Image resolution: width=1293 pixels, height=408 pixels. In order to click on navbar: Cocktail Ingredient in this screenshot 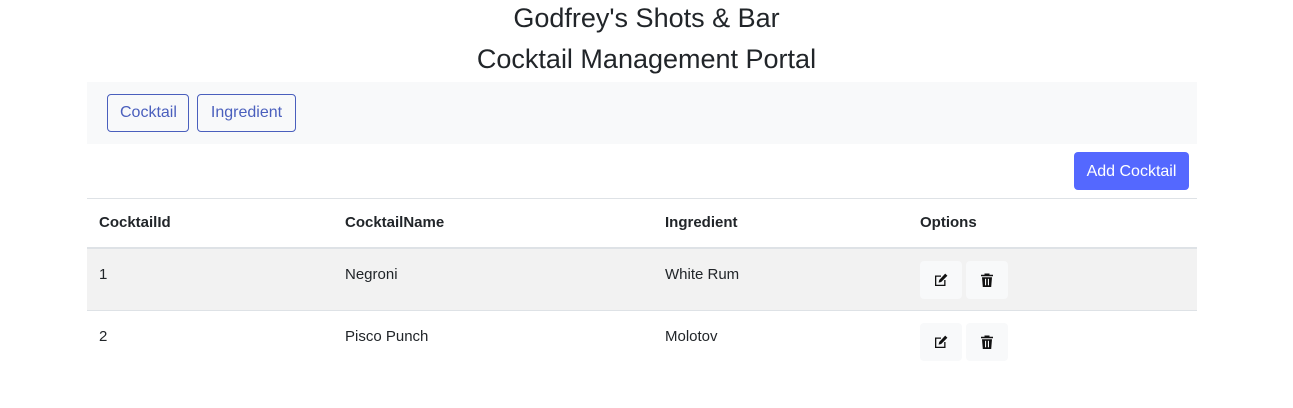, I will do `click(642, 113)`.